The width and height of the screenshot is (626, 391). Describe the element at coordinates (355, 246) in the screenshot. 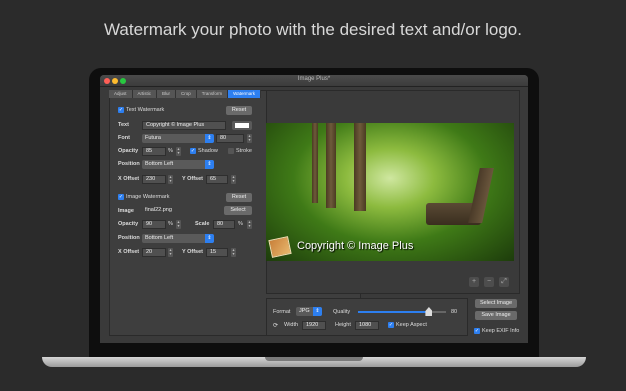

I see `watermark-text-overlay: Copyright © Image Plus` at that location.